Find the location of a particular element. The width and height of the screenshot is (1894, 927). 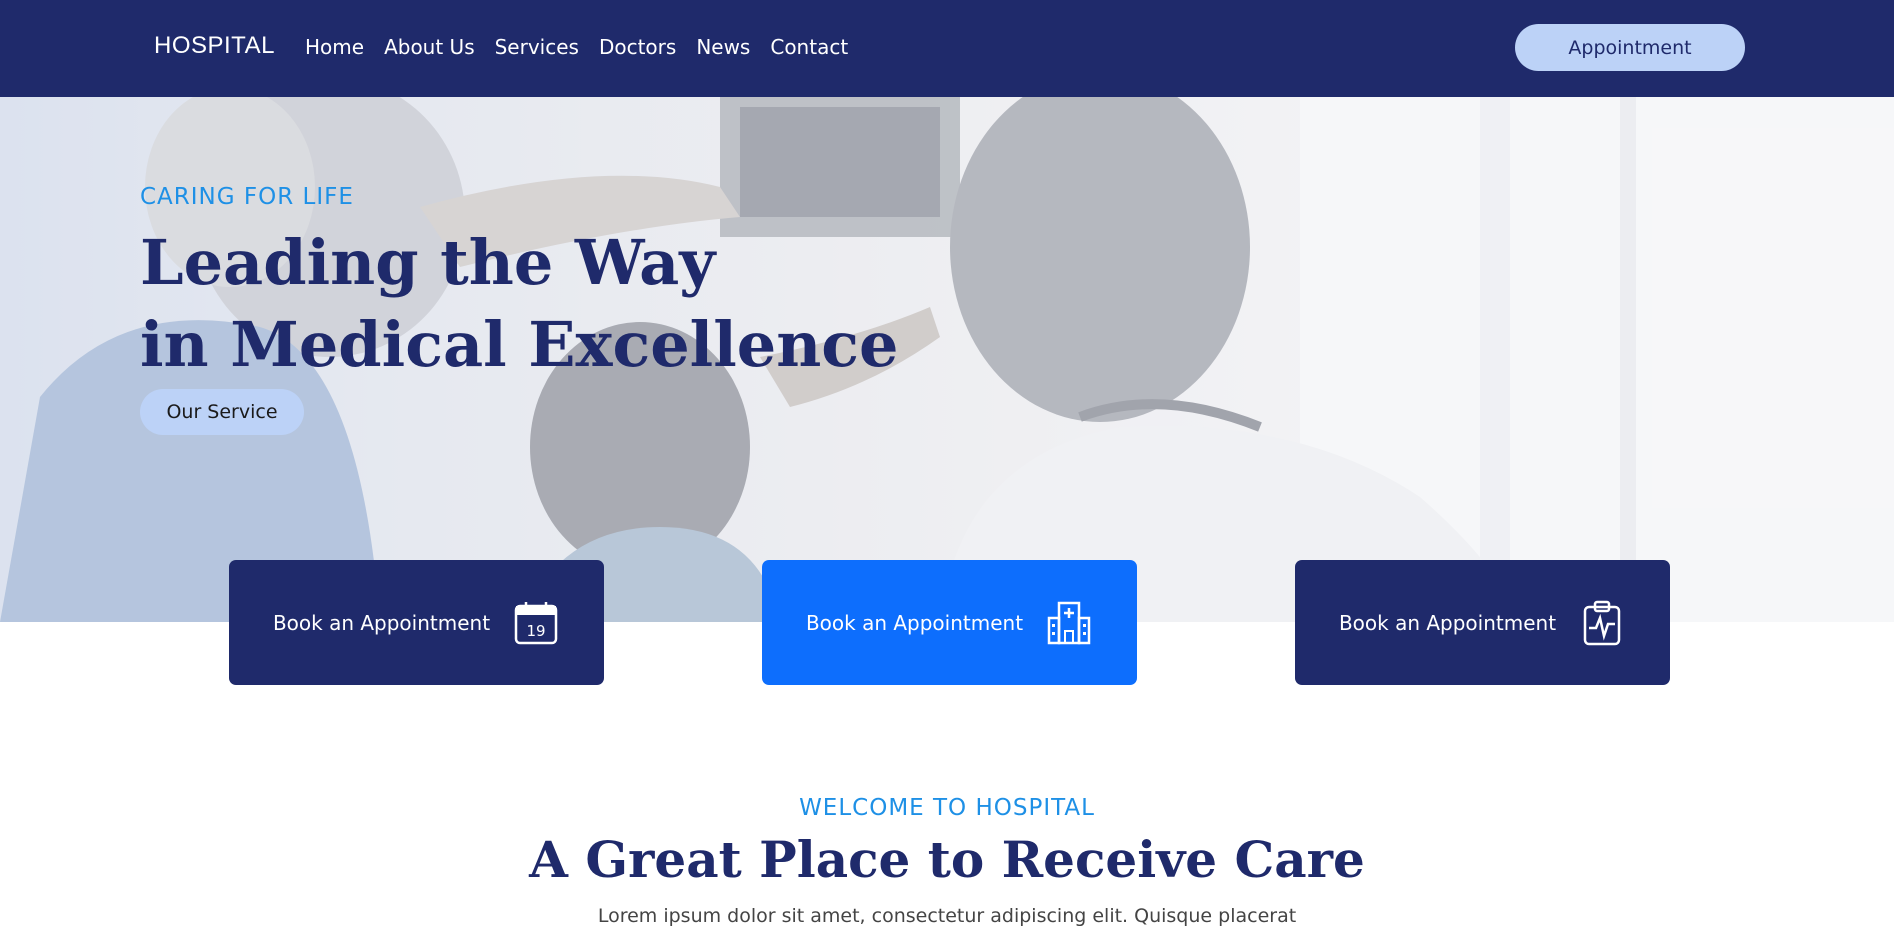

hospital-icon is located at coordinates (1069, 623).